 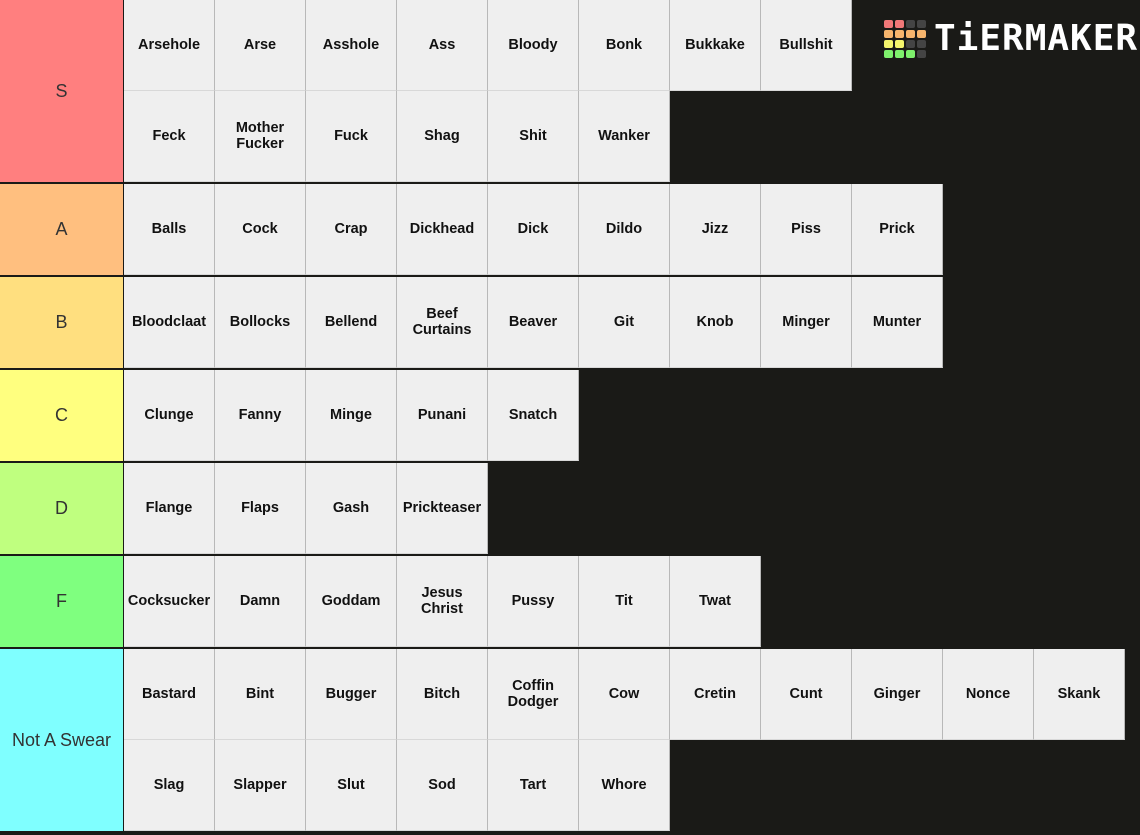 I want to click on tier-item: Crap, so click(x=351, y=229).